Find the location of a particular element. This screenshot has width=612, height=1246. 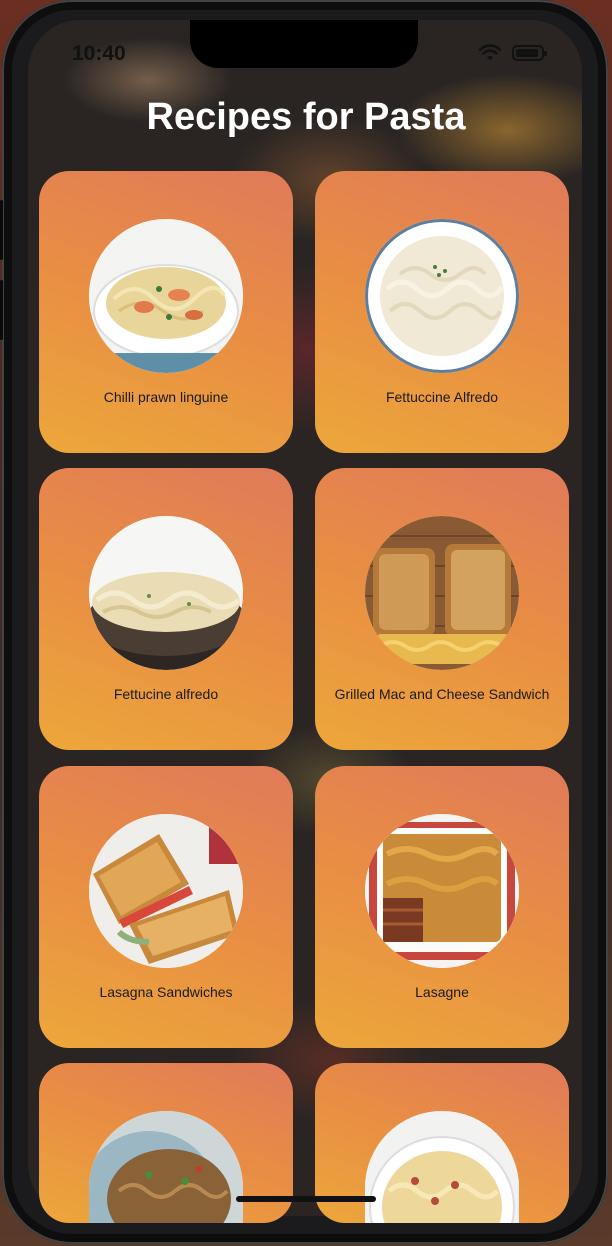

wifi-icon is located at coordinates (490, 52).